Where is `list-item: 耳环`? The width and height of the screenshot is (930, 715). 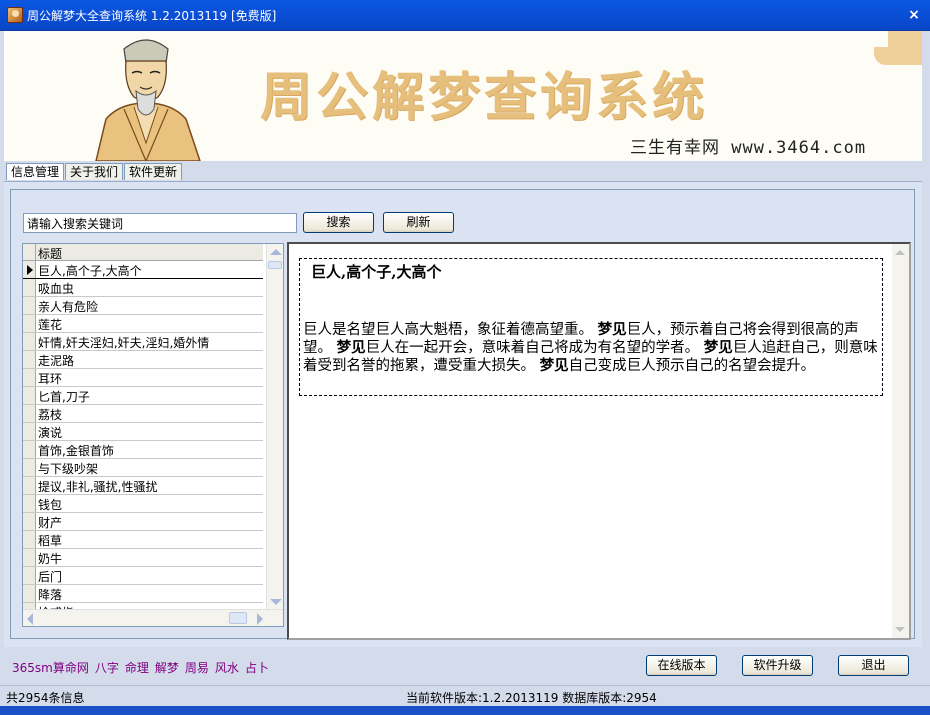 list-item: 耳环 is located at coordinates (143, 378).